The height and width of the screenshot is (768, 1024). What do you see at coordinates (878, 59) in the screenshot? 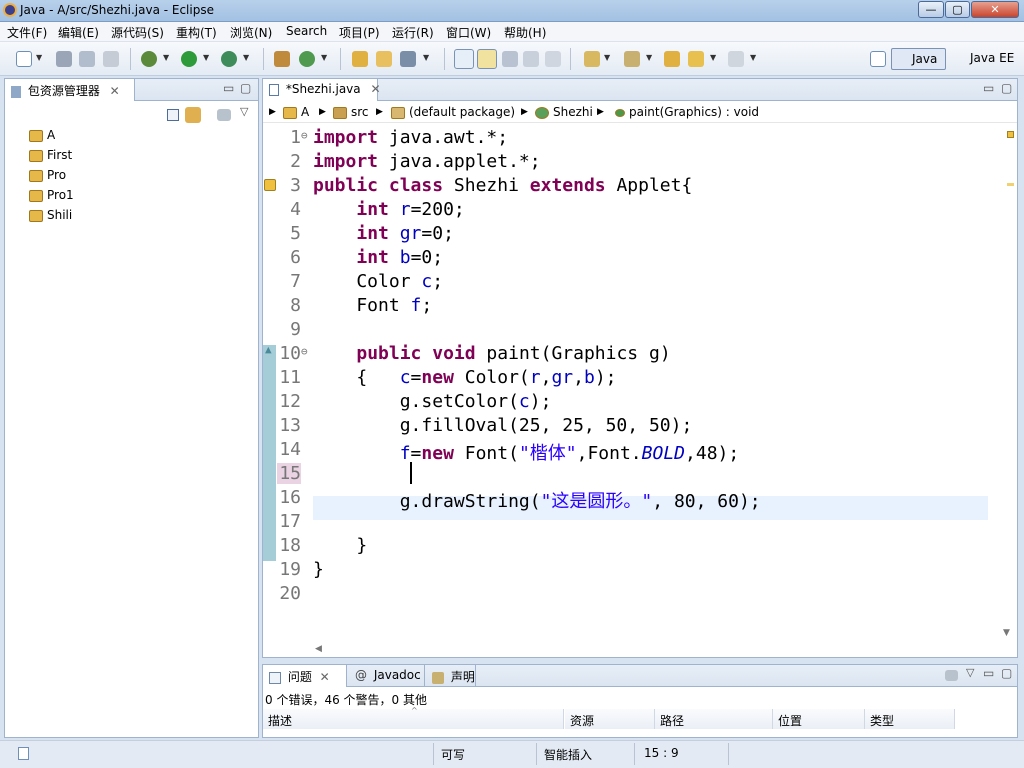
I see `open-perspective-icon` at bounding box center [878, 59].